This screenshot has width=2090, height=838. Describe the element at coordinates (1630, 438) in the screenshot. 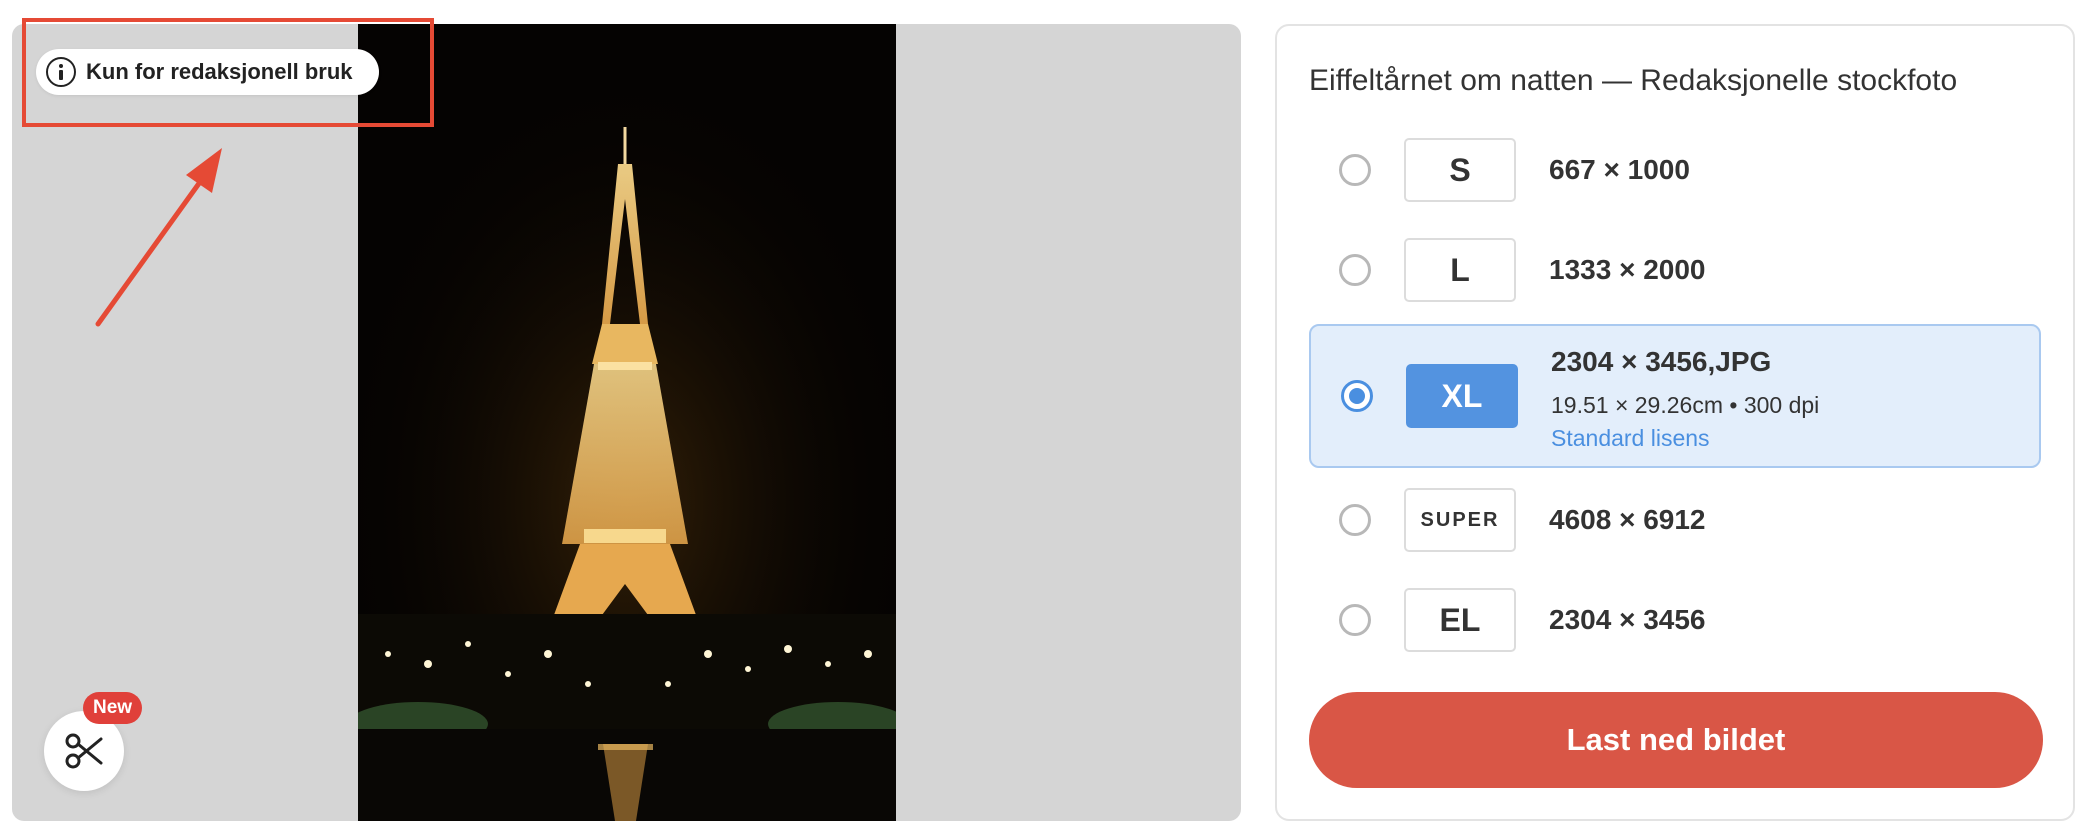

I see `license-link: Standard lisens` at that location.